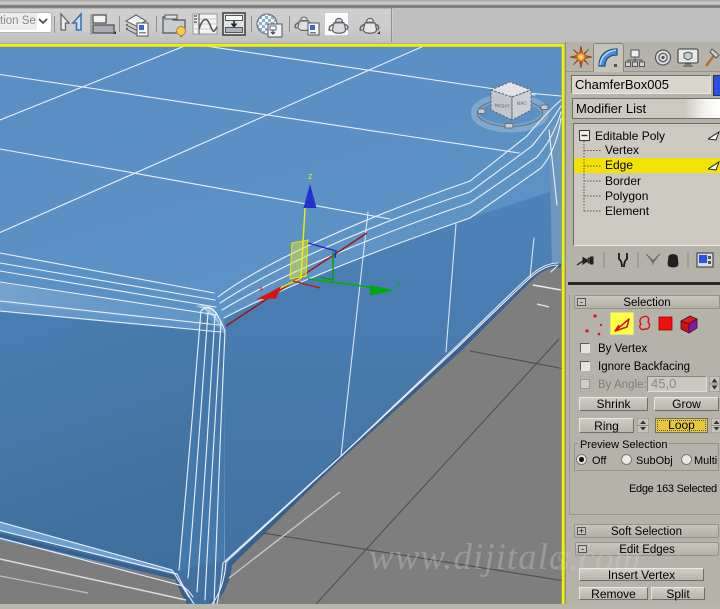  I want to click on svg-text: www.dijitalder, so click(467, 557).